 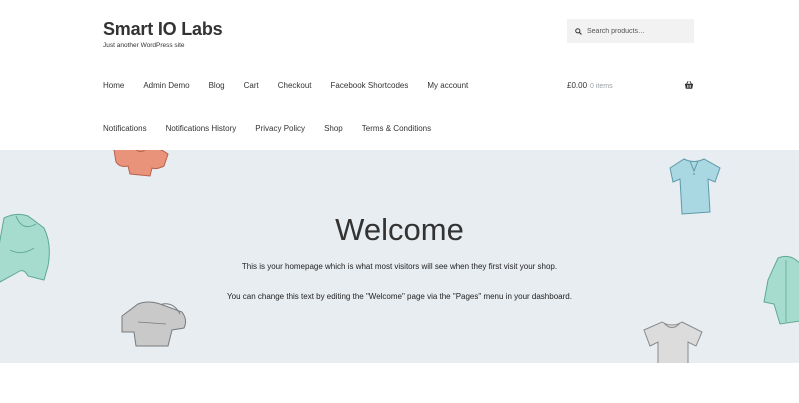 I want to click on blue-polo-illustration, so click(x=695, y=186).